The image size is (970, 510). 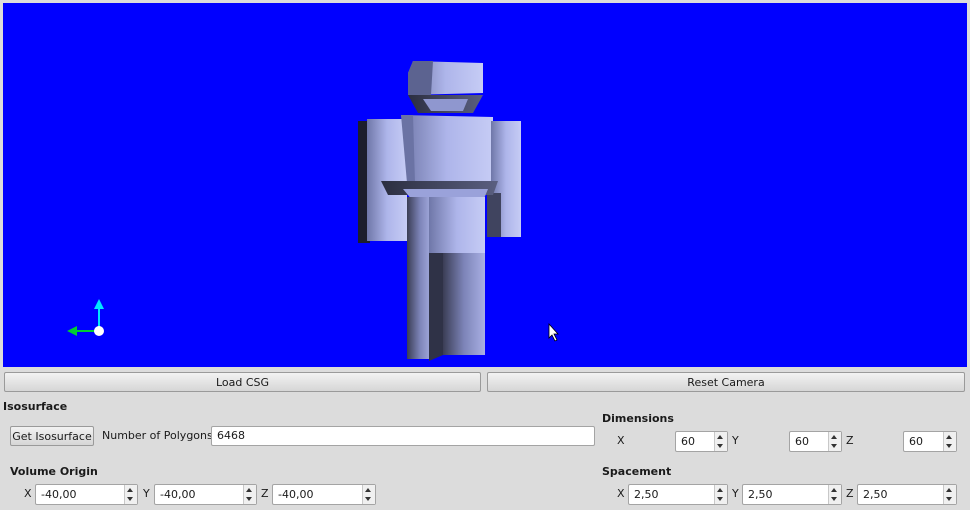 I want to click on reset-camera-button: Reset Camera, so click(x=726, y=382).